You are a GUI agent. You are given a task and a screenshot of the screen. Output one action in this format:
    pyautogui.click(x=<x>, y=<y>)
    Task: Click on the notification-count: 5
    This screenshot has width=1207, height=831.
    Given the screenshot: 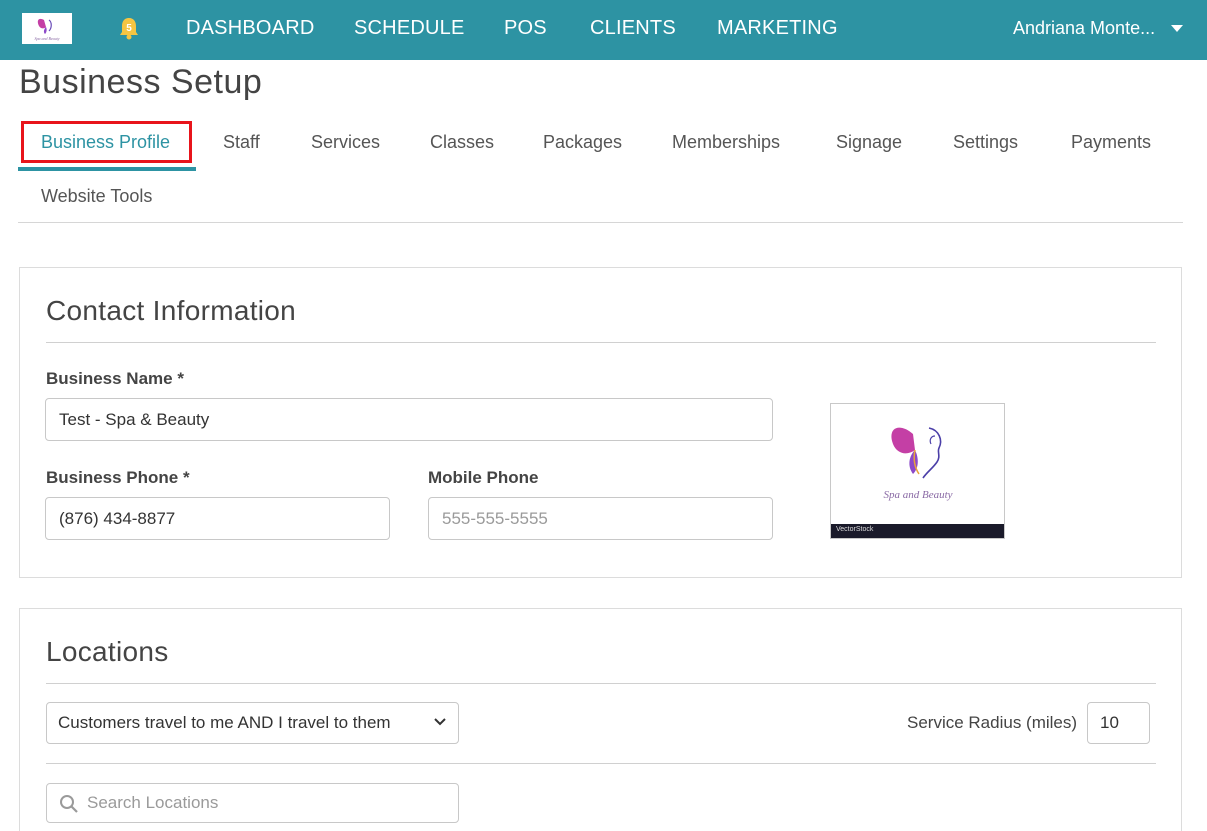 What is the action you would take?
    pyautogui.click(x=129, y=28)
    